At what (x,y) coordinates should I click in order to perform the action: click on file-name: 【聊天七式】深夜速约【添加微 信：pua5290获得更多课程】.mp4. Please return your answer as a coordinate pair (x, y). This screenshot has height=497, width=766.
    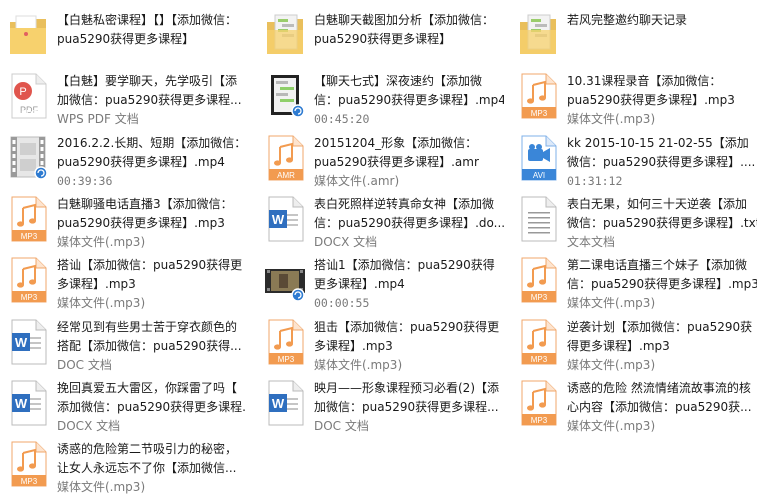
    Looking at the image, I should click on (409, 91).